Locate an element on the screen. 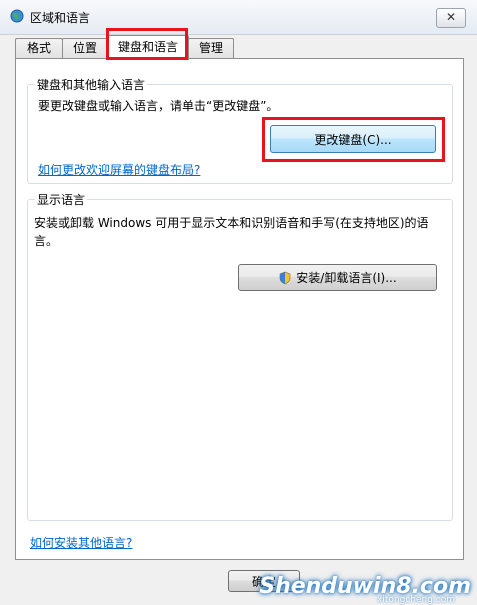 This screenshot has width=477, height=605. window-title: 区域和语言 is located at coordinates (60, 18).